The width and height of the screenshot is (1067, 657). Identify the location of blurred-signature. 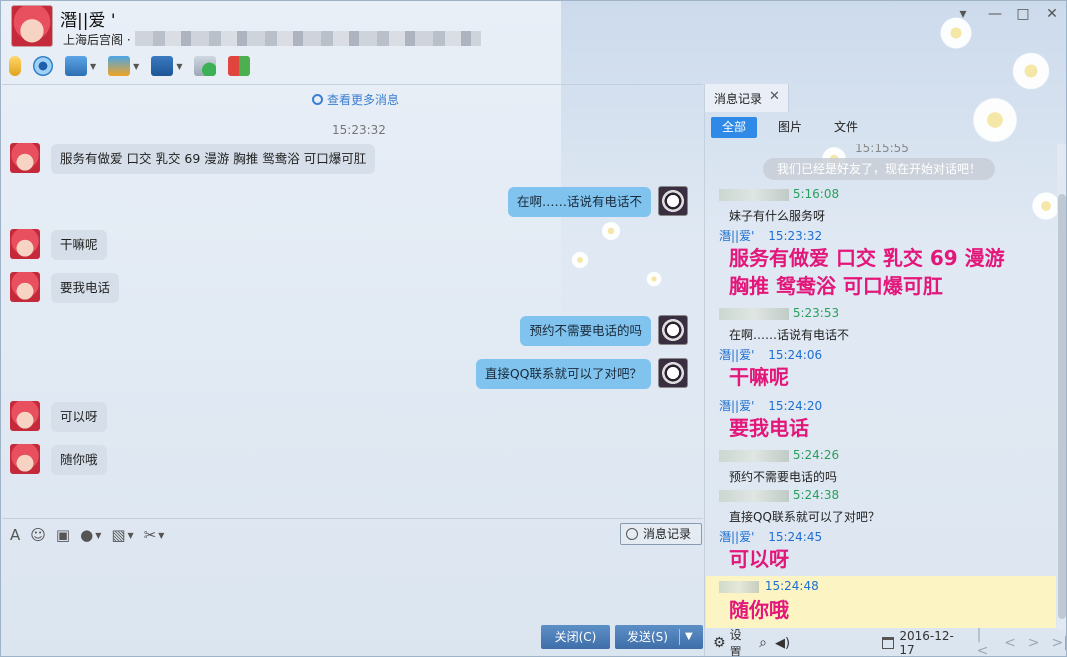
(308, 38).